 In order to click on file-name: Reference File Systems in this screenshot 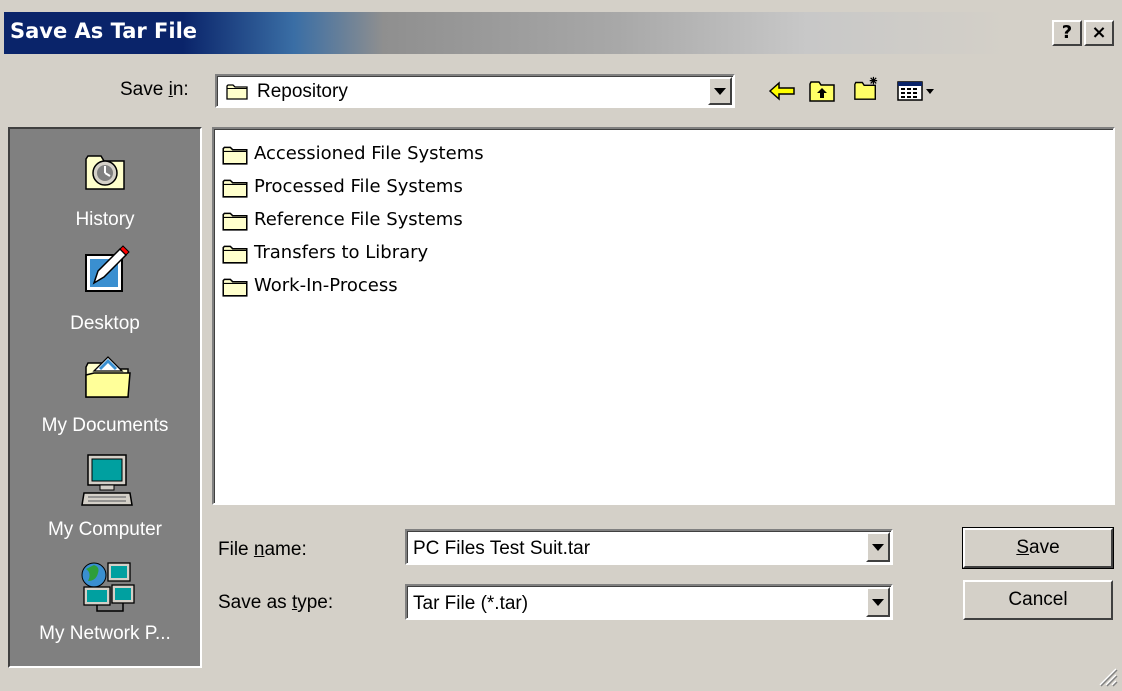, I will do `click(358, 219)`.